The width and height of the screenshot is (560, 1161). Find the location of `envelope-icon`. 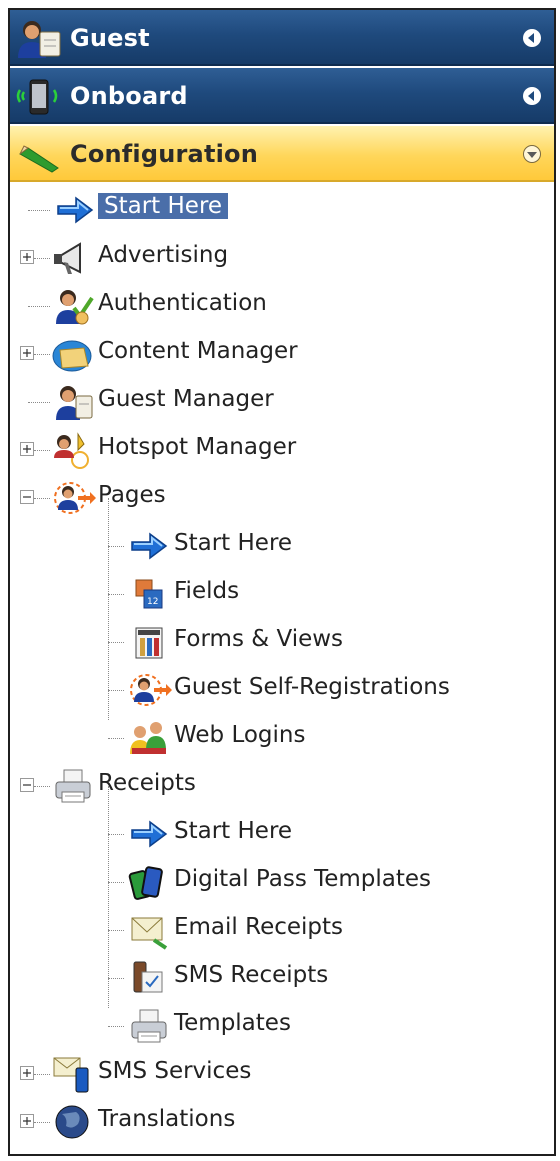

envelope-icon is located at coordinates (149, 933).